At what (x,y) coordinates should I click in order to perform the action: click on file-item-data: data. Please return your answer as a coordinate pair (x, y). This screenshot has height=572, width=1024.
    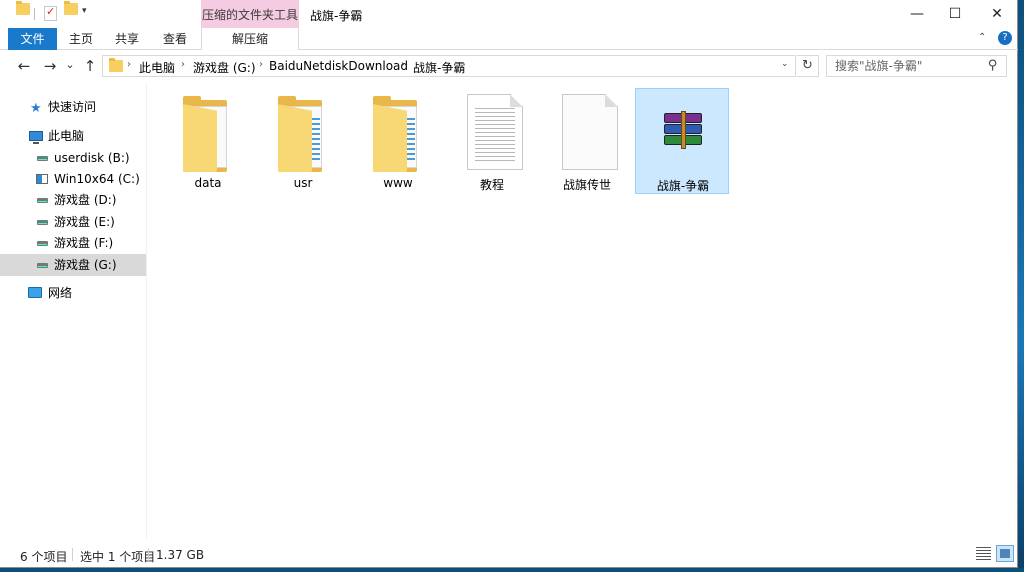
    Looking at the image, I should click on (208, 141).